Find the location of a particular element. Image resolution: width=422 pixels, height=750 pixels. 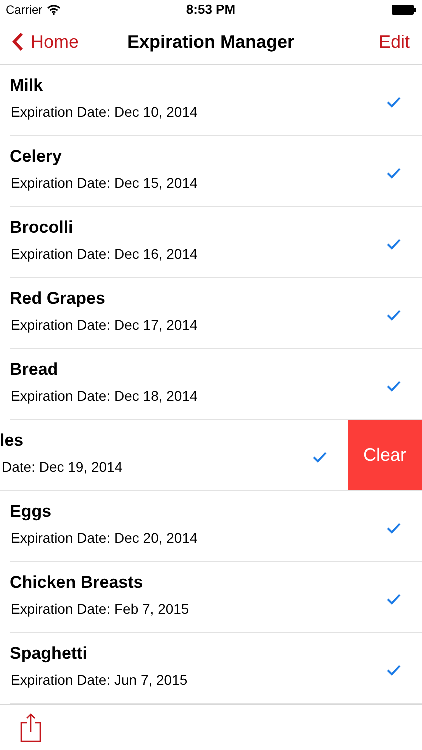

battery-icon is located at coordinates (404, 9).